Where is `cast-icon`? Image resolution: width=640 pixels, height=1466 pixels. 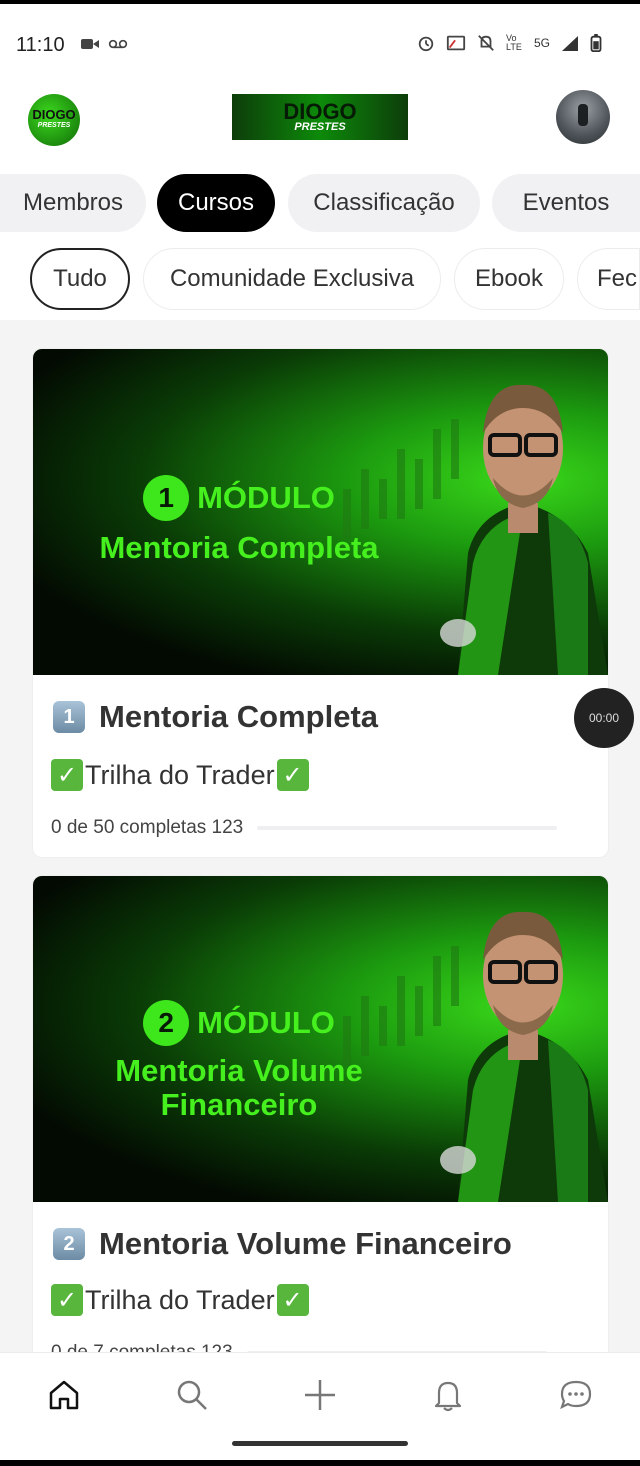 cast-icon is located at coordinates (456, 43).